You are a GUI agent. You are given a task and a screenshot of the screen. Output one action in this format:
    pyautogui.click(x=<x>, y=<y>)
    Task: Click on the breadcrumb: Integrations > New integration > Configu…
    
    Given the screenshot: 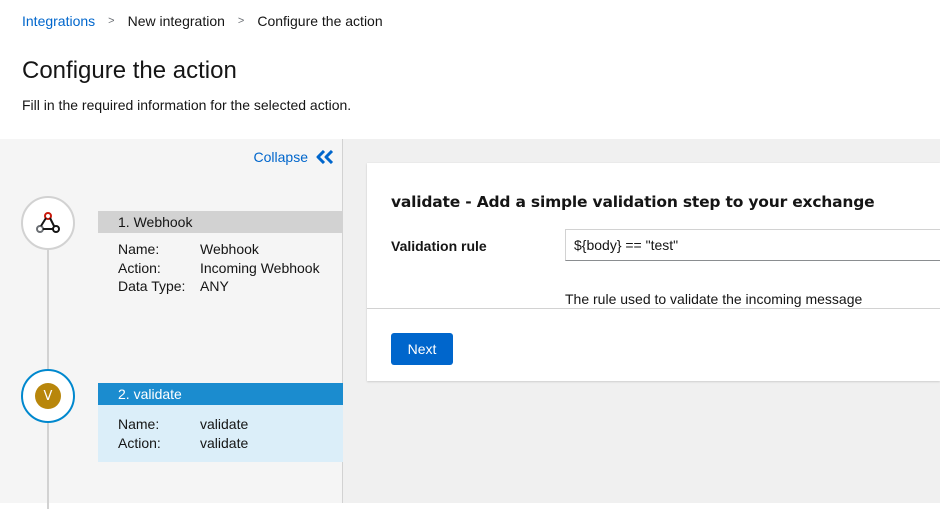 What is the action you would take?
    pyautogui.click(x=202, y=21)
    